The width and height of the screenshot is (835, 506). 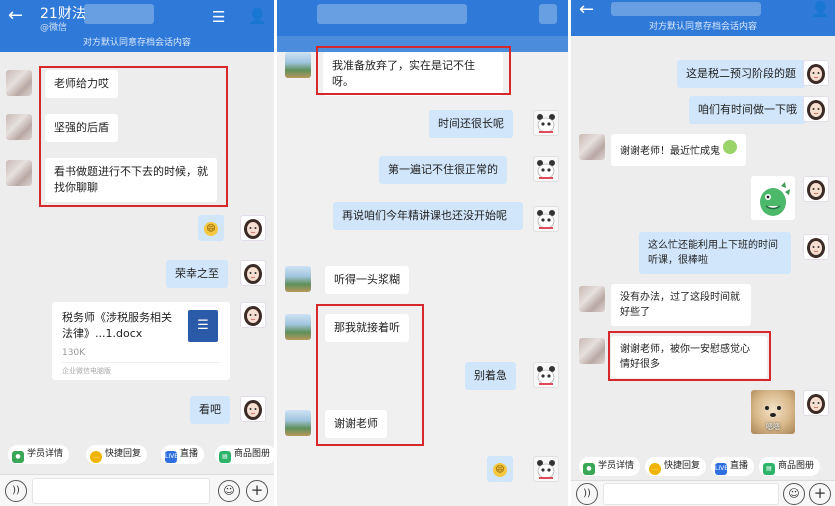 What do you see at coordinates (74, 353) in the screenshot?
I see `file-size: 130K` at bounding box center [74, 353].